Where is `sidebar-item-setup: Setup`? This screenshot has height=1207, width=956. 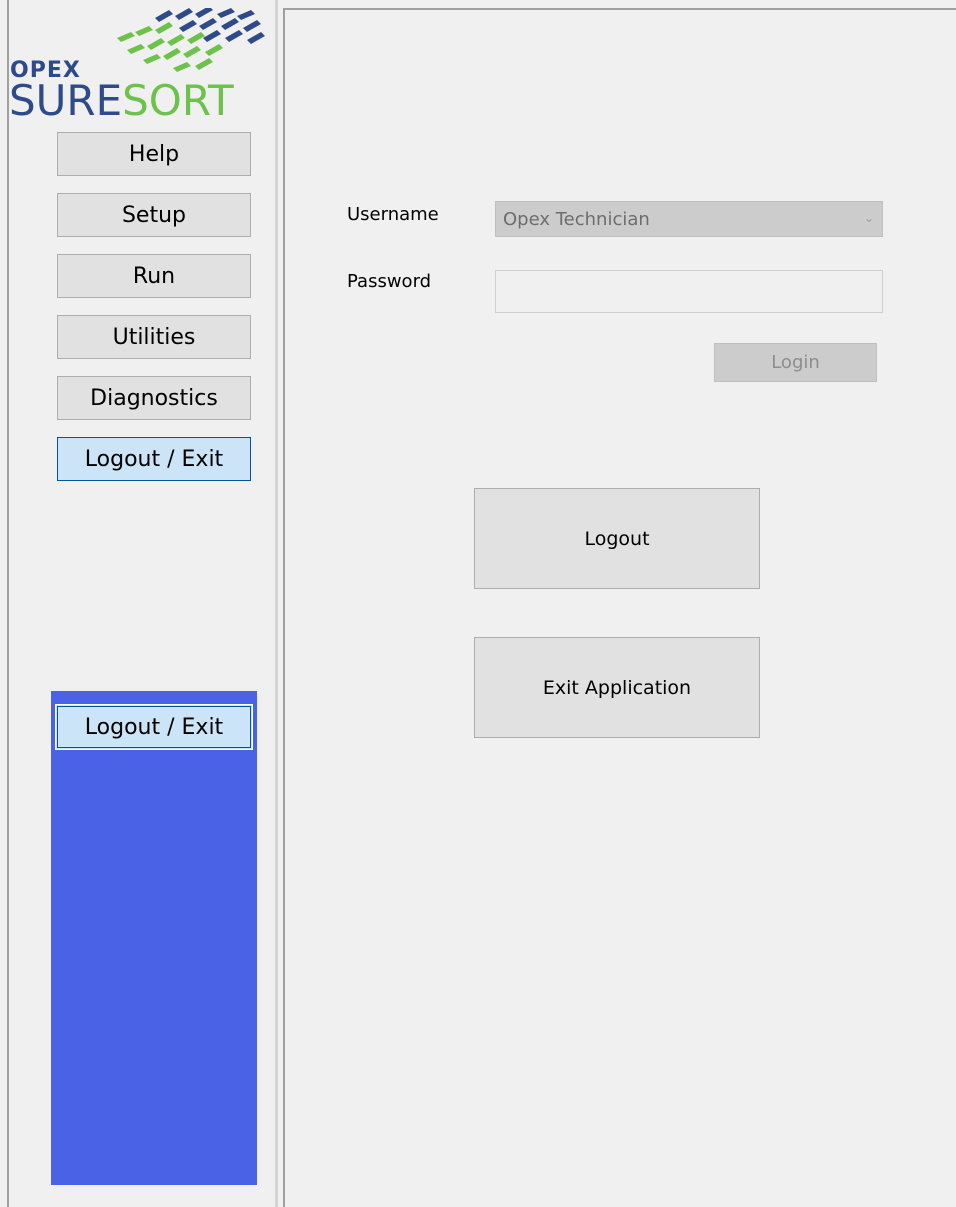
sidebar-item-setup: Setup is located at coordinates (154, 215).